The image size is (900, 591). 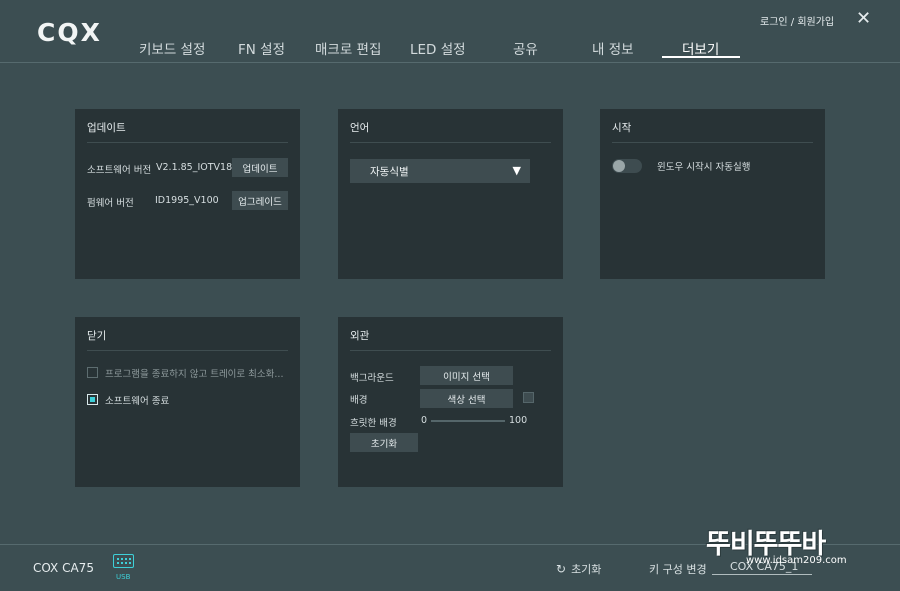 What do you see at coordinates (63, 568) in the screenshot?
I see `device-name: COX CA75` at bounding box center [63, 568].